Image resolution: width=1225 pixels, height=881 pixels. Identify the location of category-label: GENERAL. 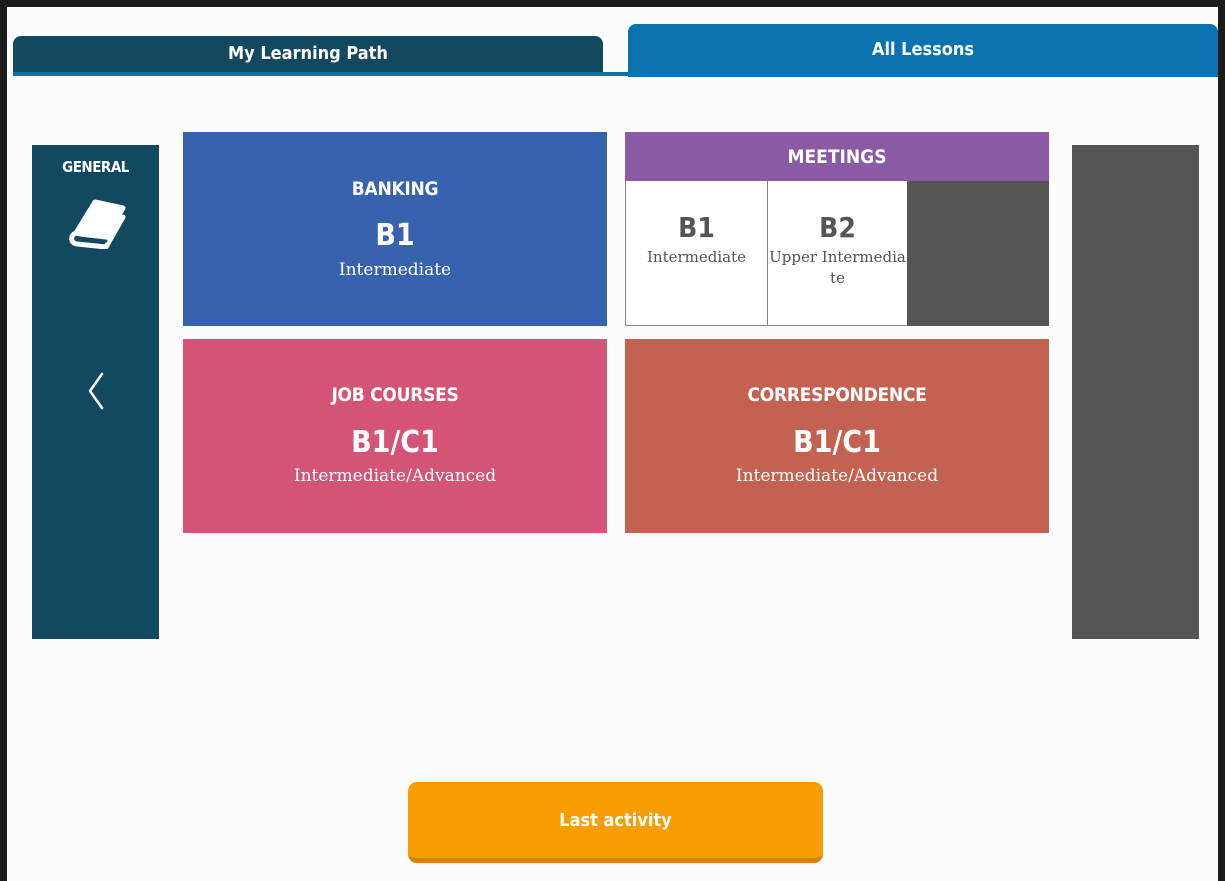
(95, 167).